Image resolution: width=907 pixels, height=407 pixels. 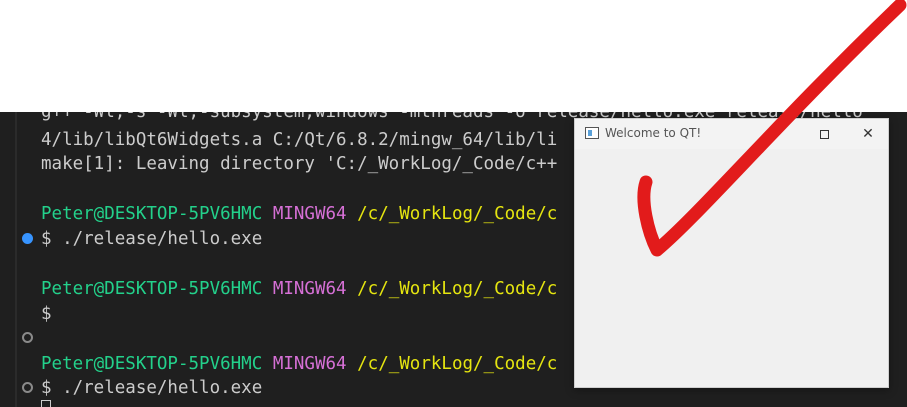 I want to click on close-icon: ✕, so click(x=868, y=134).